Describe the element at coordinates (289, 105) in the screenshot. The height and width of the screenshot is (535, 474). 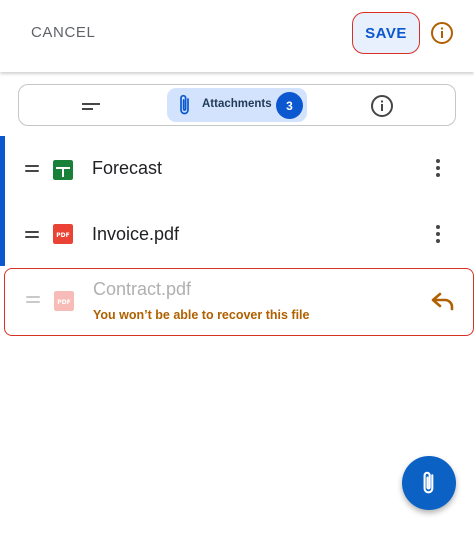
I see `attachments-count-badge: 3` at that location.